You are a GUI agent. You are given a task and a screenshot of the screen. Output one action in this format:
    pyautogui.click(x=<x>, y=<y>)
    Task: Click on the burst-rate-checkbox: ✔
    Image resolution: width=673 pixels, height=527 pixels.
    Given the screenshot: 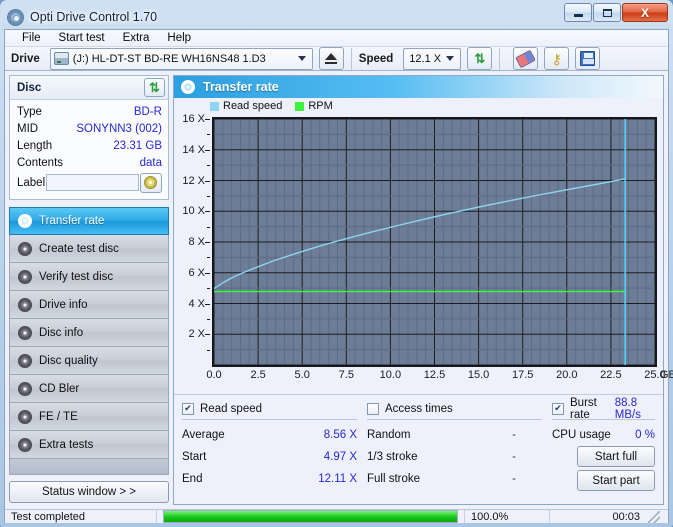 What is the action you would take?
    pyautogui.click(x=558, y=408)
    